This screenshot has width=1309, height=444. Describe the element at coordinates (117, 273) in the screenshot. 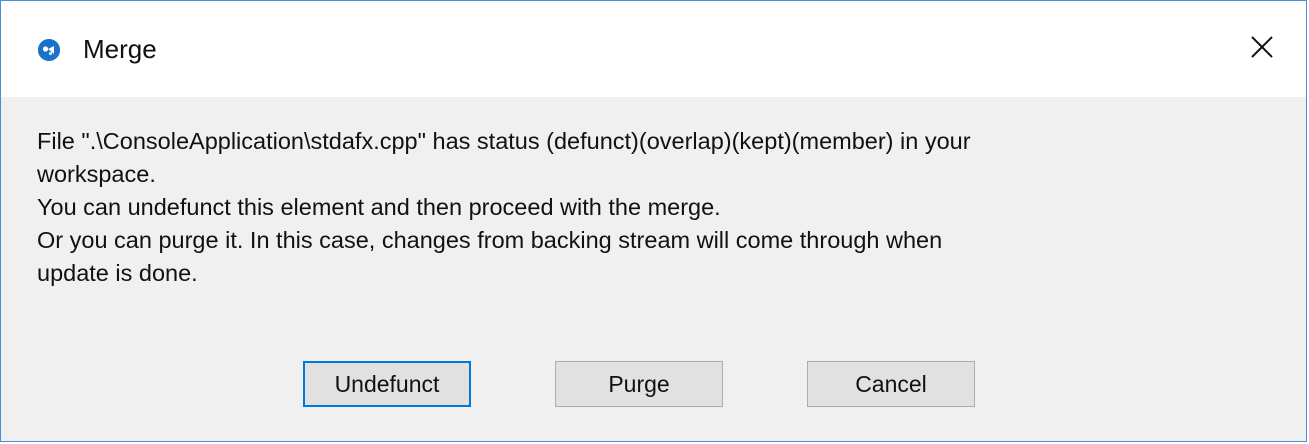

I see `message-line: update is done.` at that location.